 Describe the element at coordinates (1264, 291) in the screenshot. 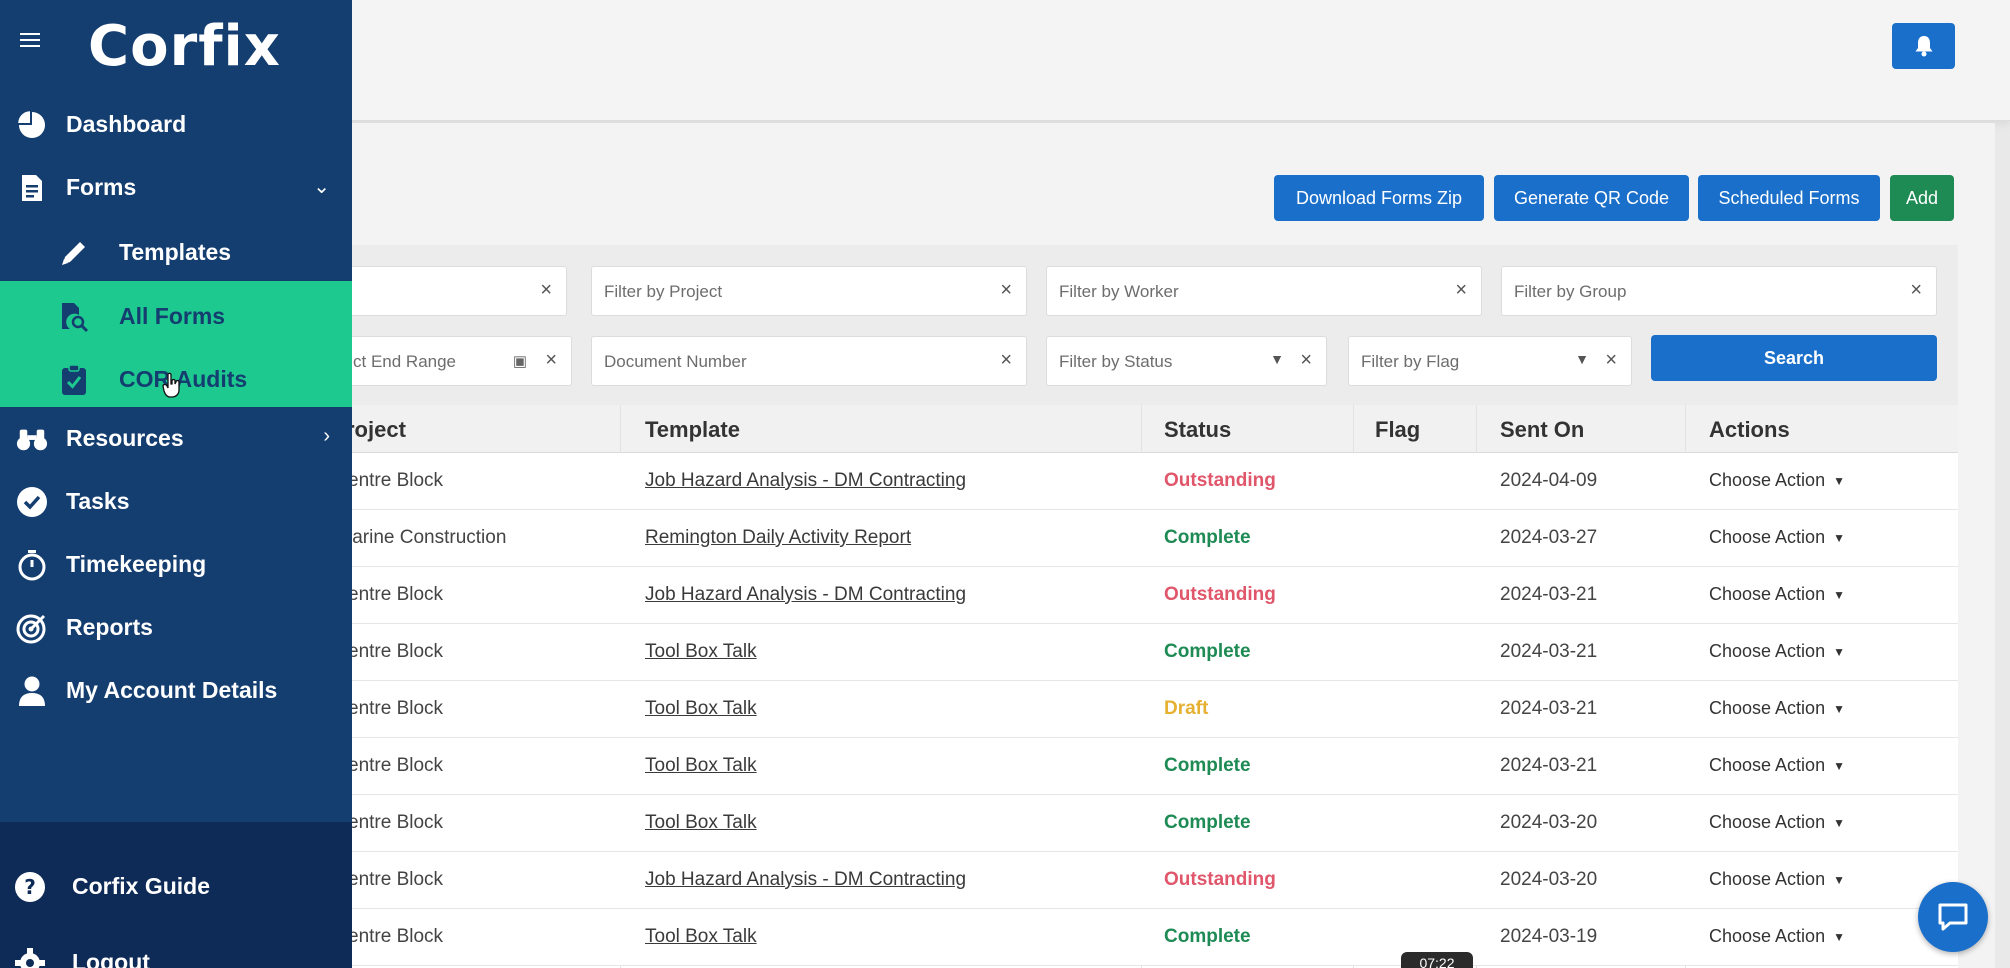

I see `filter-by-worker-input: Filter by Worker ×` at that location.